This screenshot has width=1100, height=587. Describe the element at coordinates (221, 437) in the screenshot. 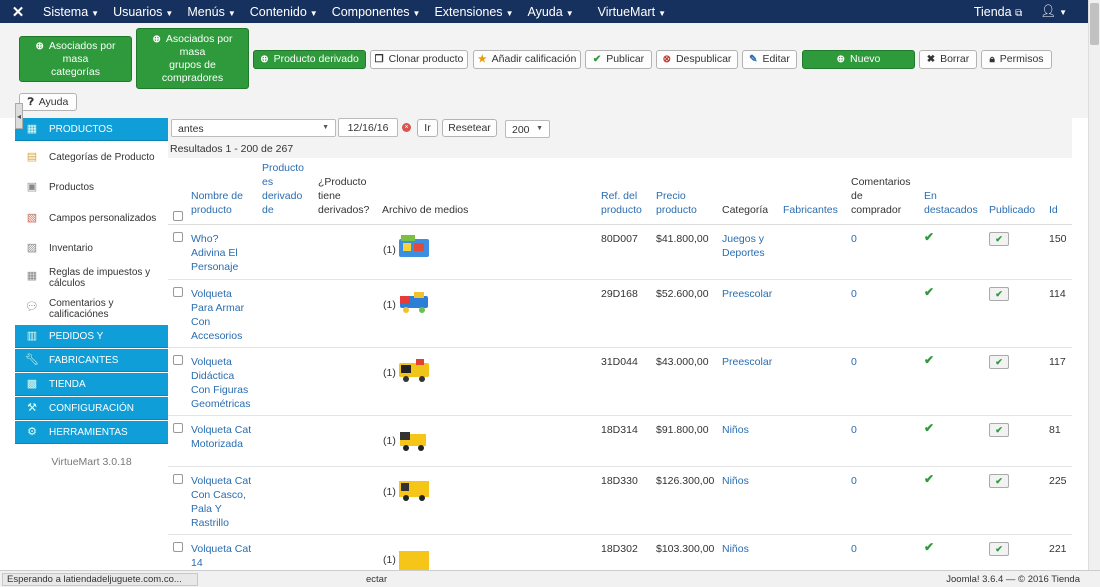

I see `product-name-link: Volqueta Cat Motorizada` at that location.